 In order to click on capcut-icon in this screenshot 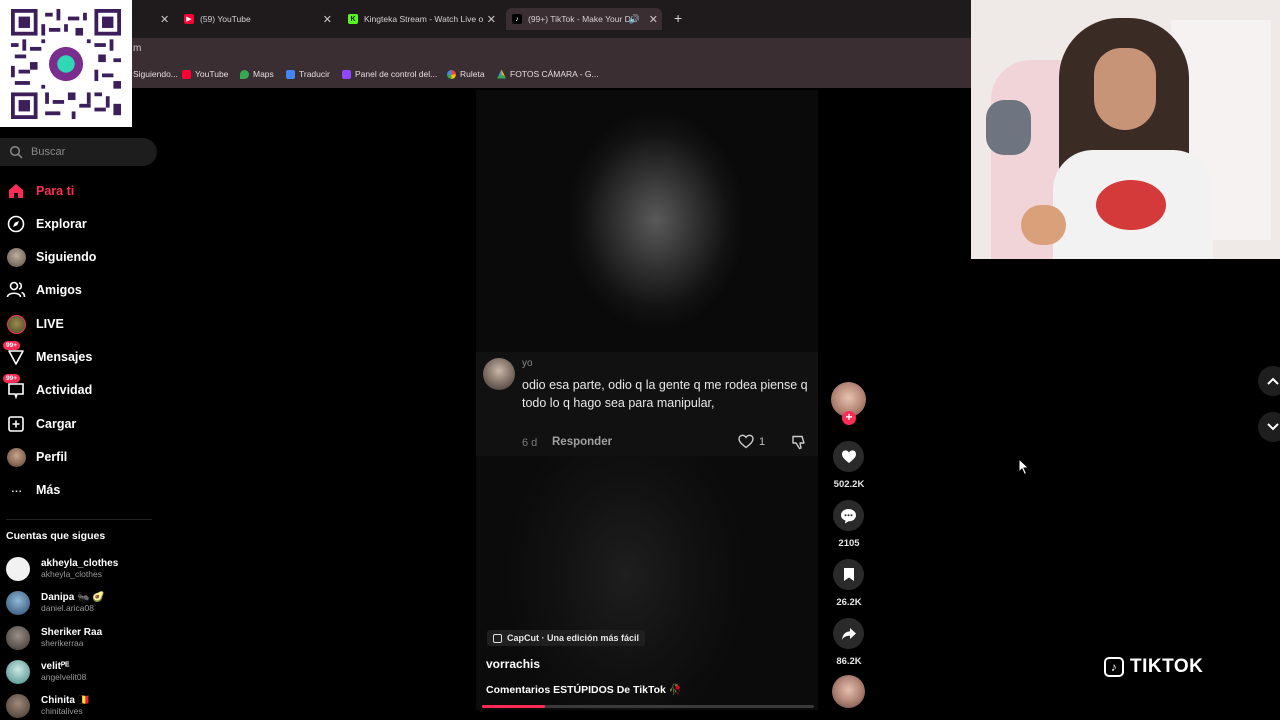, I will do `click(497, 638)`.